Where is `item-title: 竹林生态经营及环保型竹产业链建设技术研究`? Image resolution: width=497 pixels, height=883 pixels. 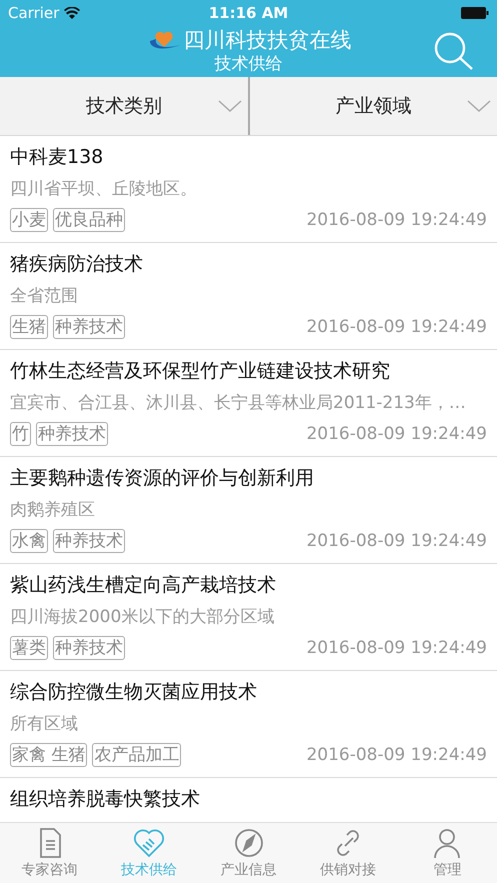
item-title: 竹林生态经营及环保型竹产业链建设技术研究 is located at coordinates (248, 371).